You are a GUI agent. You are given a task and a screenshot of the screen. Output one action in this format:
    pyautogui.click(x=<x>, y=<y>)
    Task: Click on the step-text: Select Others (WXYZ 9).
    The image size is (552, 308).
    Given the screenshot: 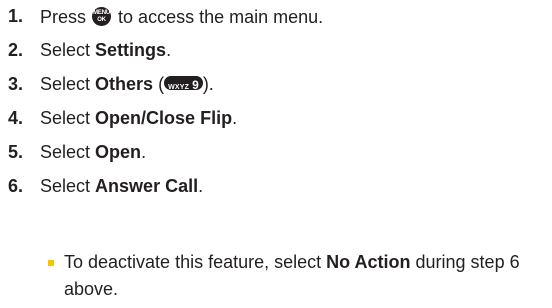 What is the action you would take?
    pyautogui.click(x=127, y=84)
    